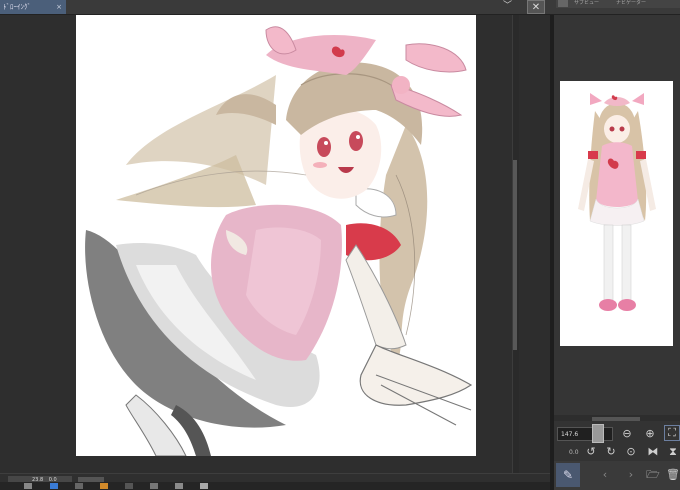 The image size is (680, 490). I want to click on close-panel-button: ✕, so click(536, 7).